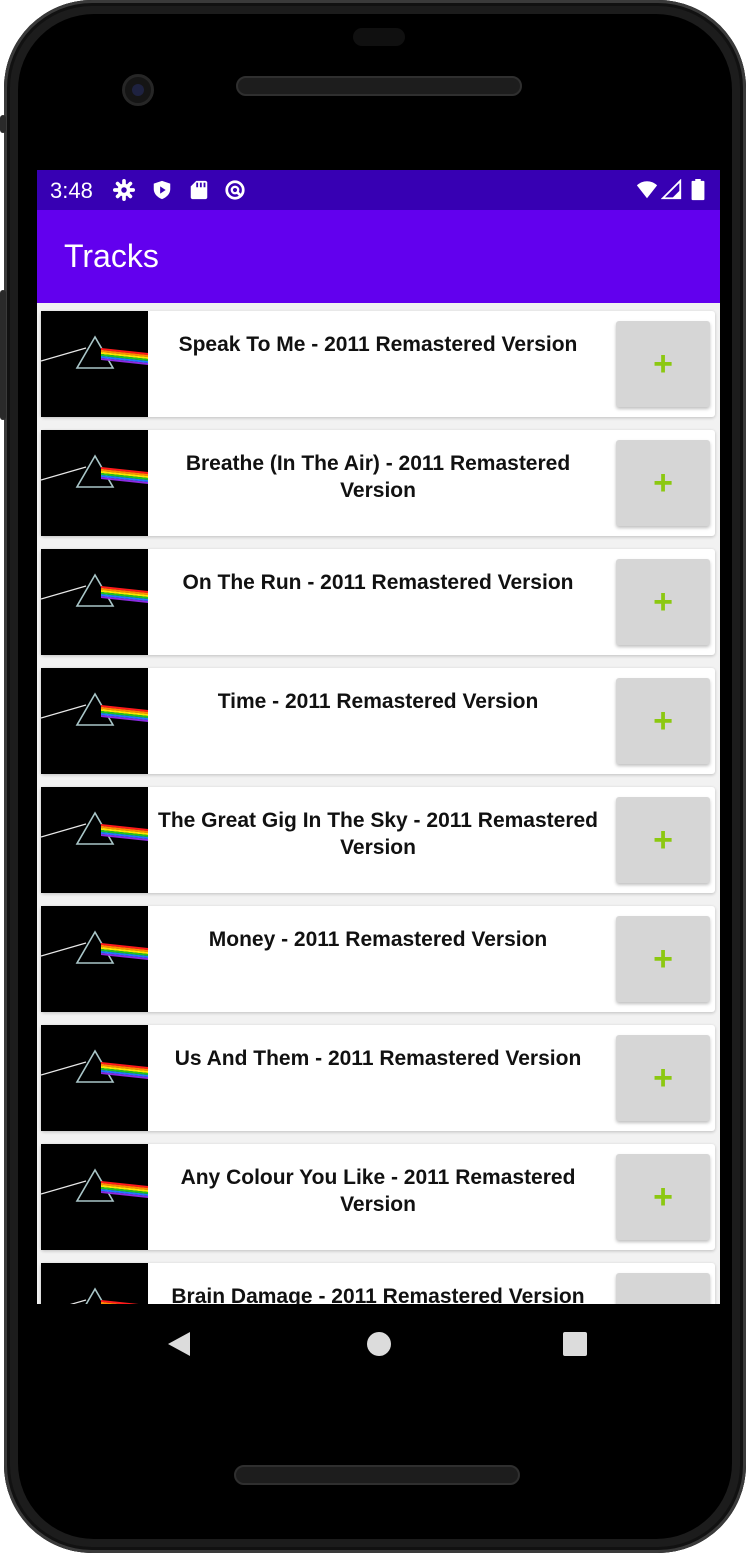 This screenshot has width=748, height=1555. What do you see at coordinates (378, 701) in the screenshot?
I see `track-title: Time - 2011 Remastered Version` at bounding box center [378, 701].